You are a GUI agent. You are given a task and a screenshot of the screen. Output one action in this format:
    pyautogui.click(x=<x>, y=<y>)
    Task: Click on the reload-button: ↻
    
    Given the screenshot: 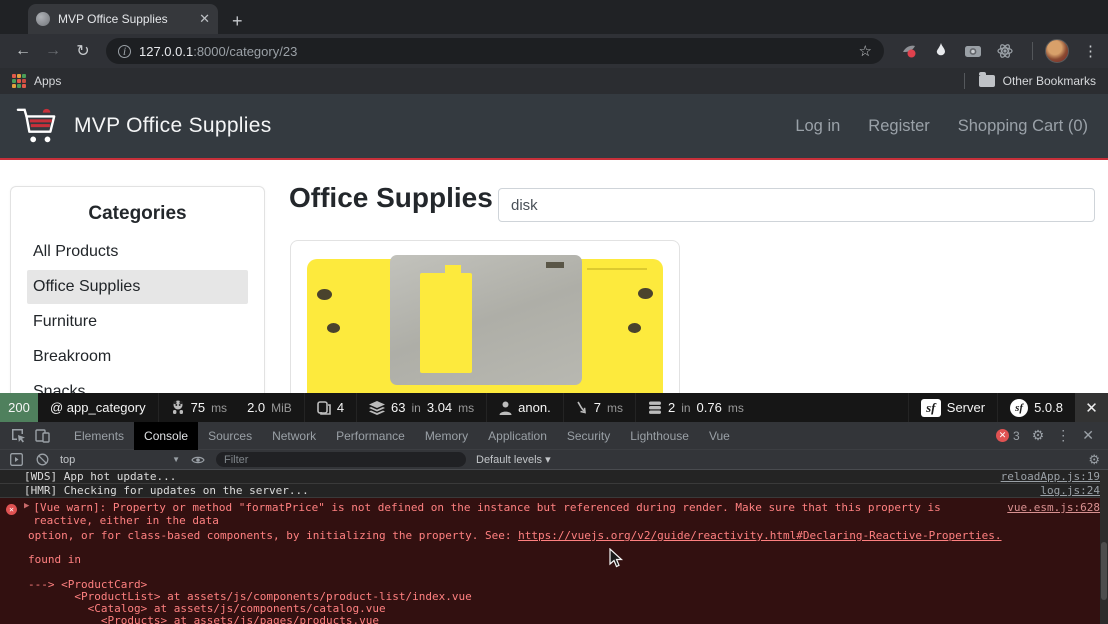 What is the action you would take?
    pyautogui.click(x=83, y=51)
    